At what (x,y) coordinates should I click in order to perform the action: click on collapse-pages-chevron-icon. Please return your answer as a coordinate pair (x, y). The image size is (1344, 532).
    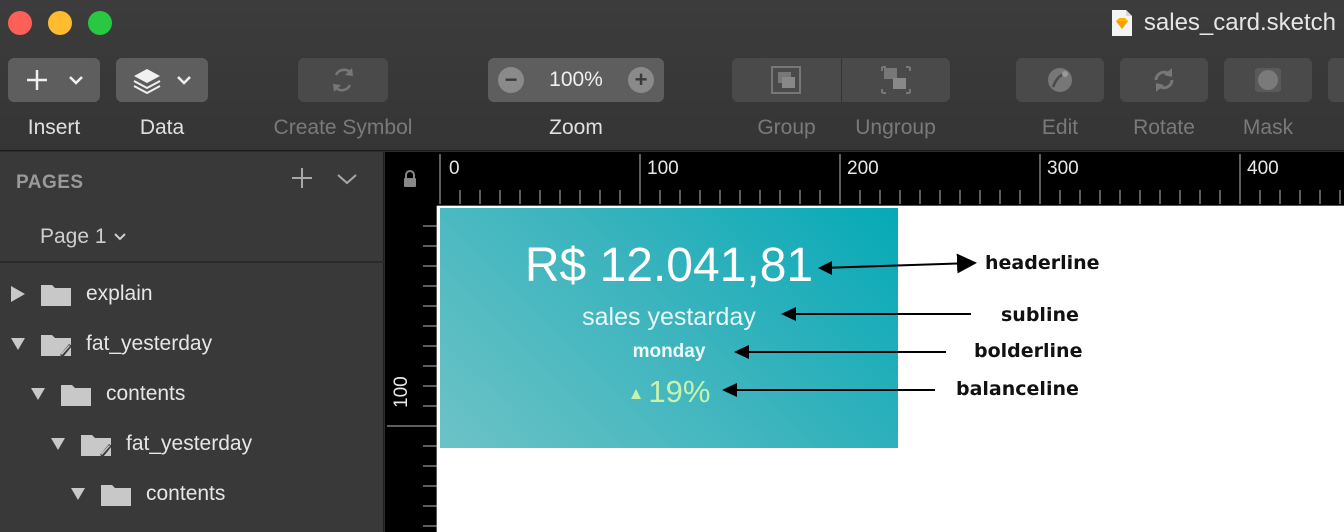
    Looking at the image, I should click on (347, 179).